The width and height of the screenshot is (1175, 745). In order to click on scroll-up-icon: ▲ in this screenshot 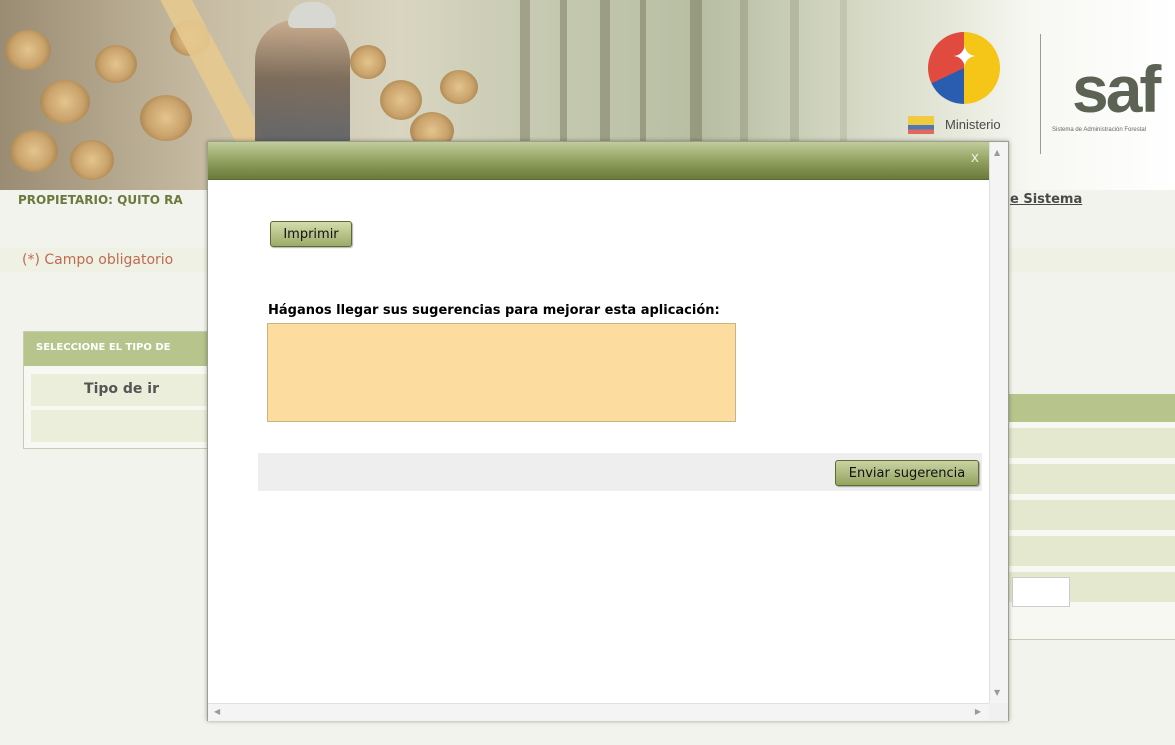, I will do `click(997, 152)`.